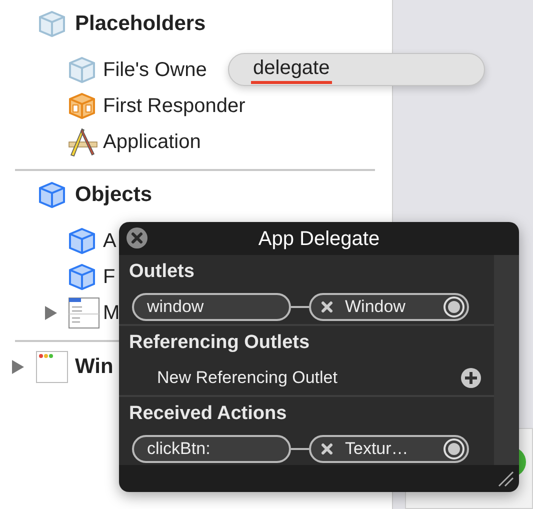 The image size is (533, 509). What do you see at coordinates (471, 377) in the screenshot?
I see `add-icon` at bounding box center [471, 377].